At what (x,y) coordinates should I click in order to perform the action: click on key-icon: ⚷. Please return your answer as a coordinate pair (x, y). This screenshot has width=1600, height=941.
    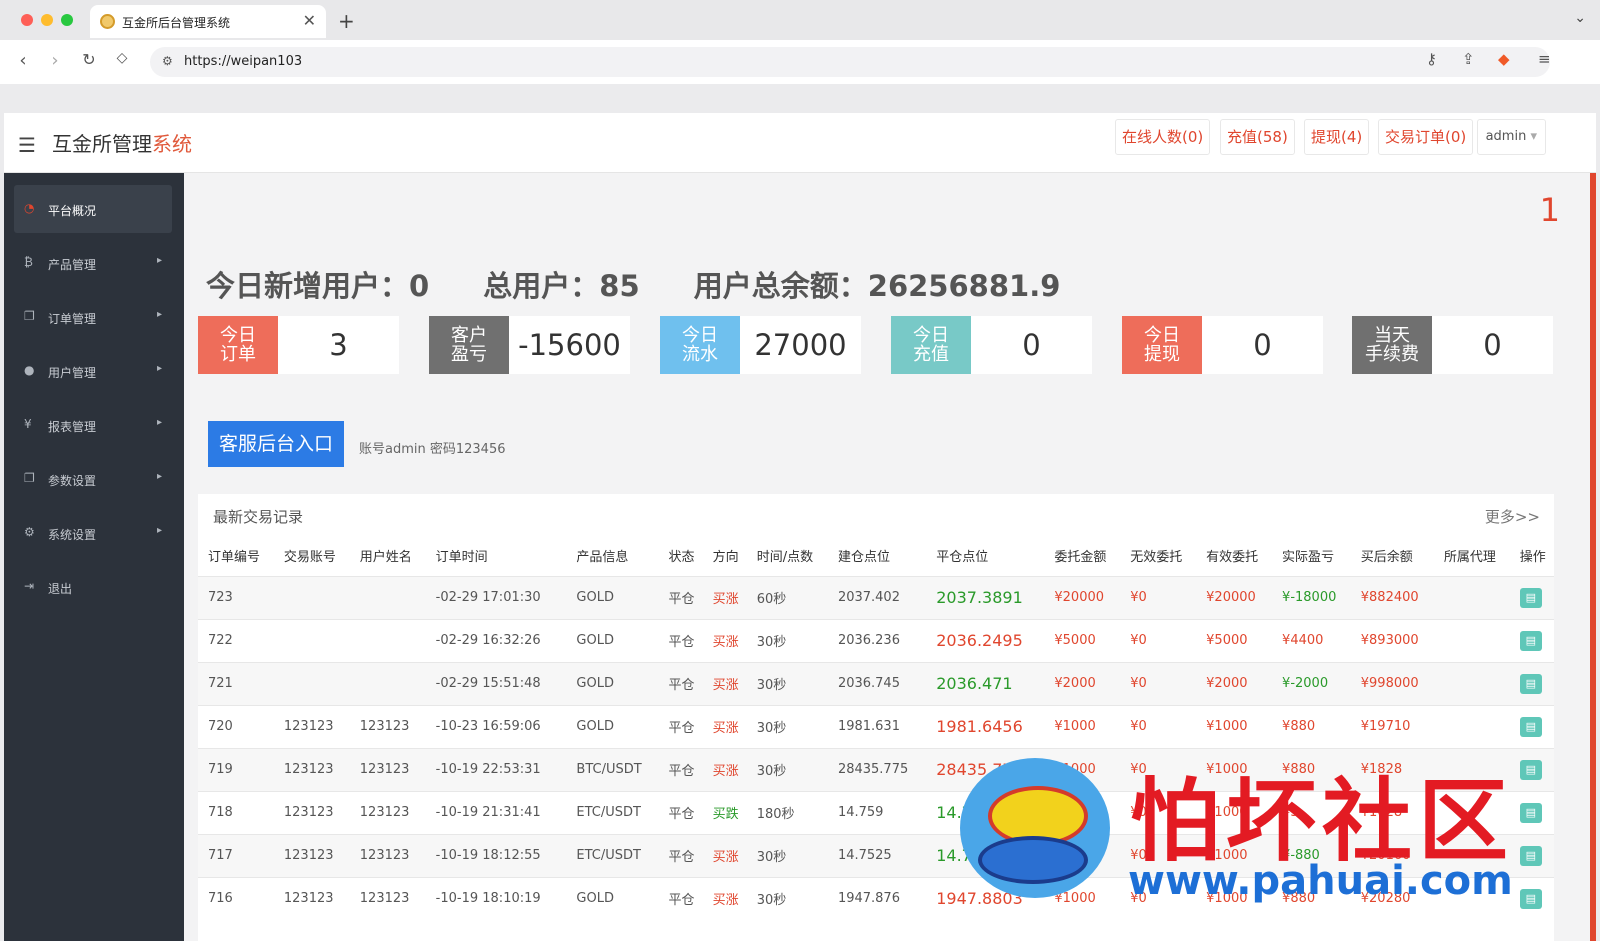
    Looking at the image, I should click on (1431, 59).